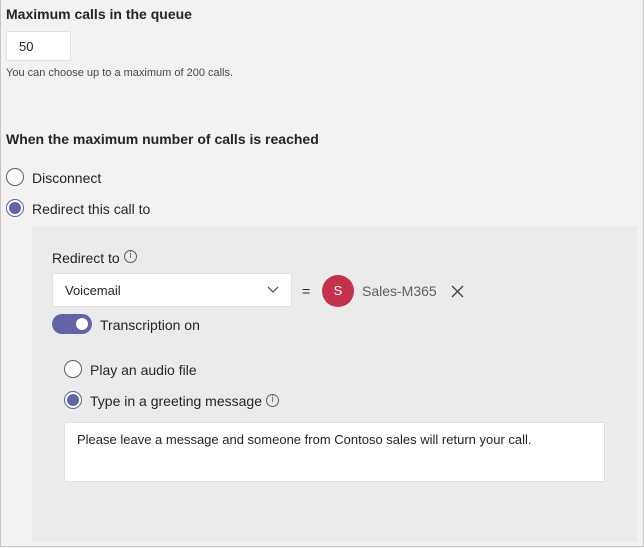  What do you see at coordinates (67, 178) in the screenshot?
I see `disconnect-label: Disconnect` at bounding box center [67, 178].